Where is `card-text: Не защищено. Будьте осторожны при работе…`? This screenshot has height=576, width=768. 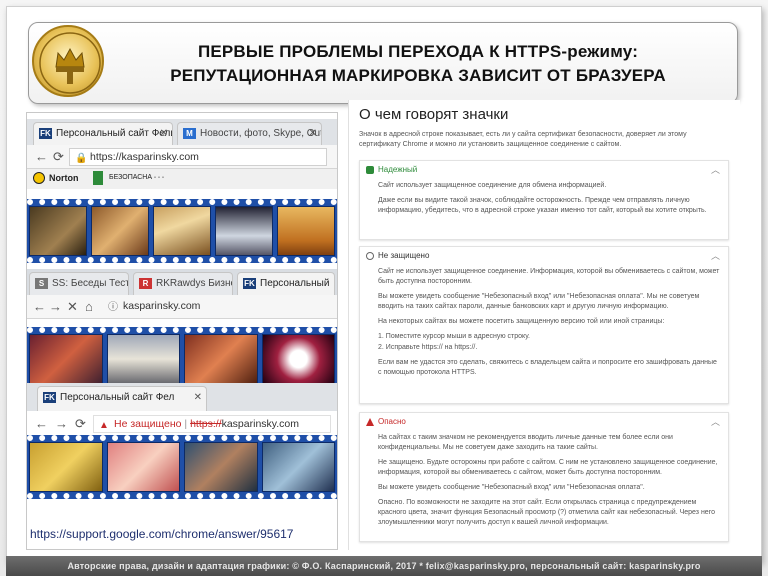 card-text: Не защищено. Будьте осторожны при работе… is located at coordinates (548, 467).